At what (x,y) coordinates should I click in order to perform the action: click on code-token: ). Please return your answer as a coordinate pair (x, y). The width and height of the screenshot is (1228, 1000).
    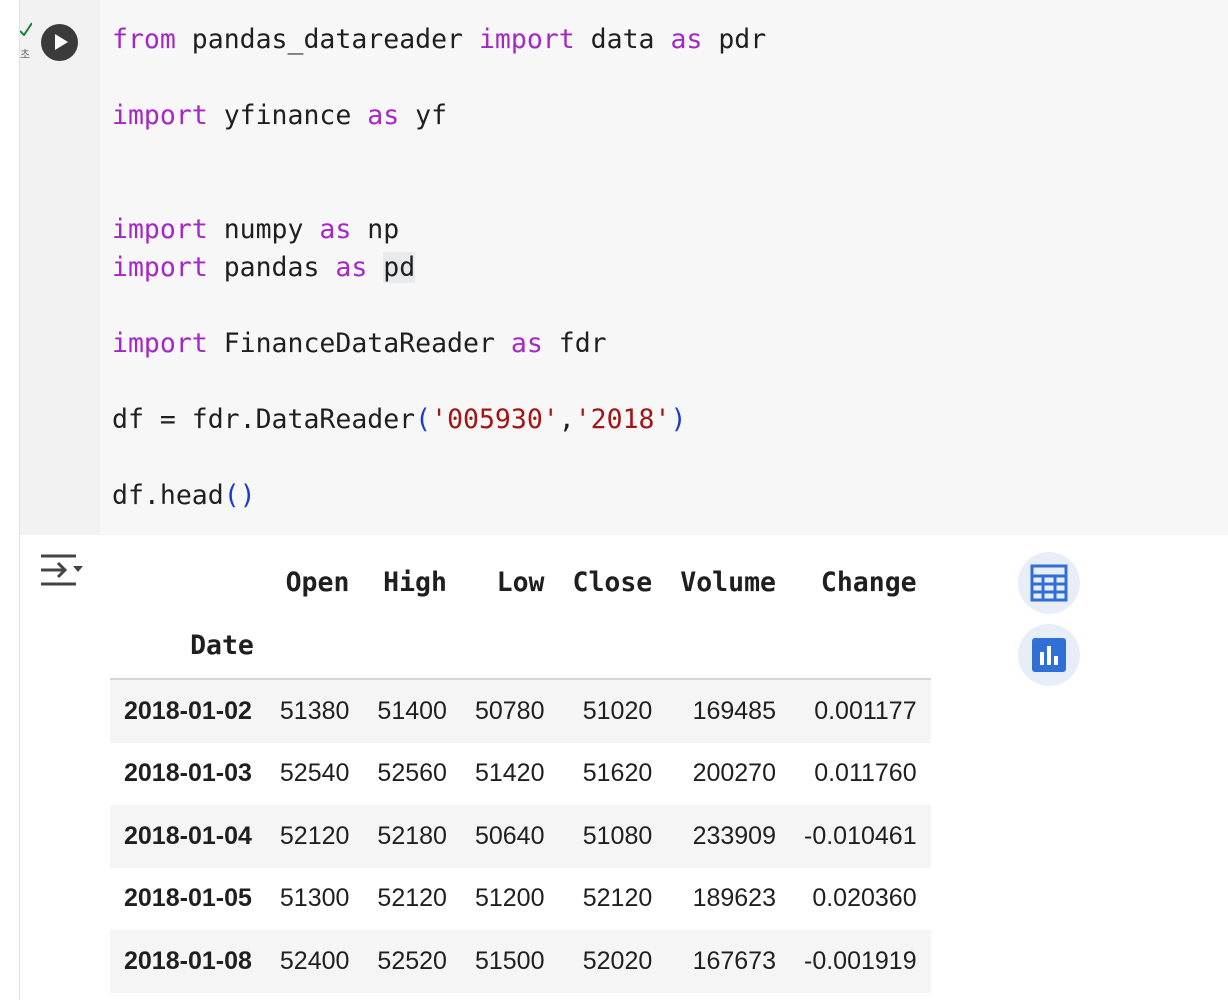
    Looking at the image, I should click on (678, 419).